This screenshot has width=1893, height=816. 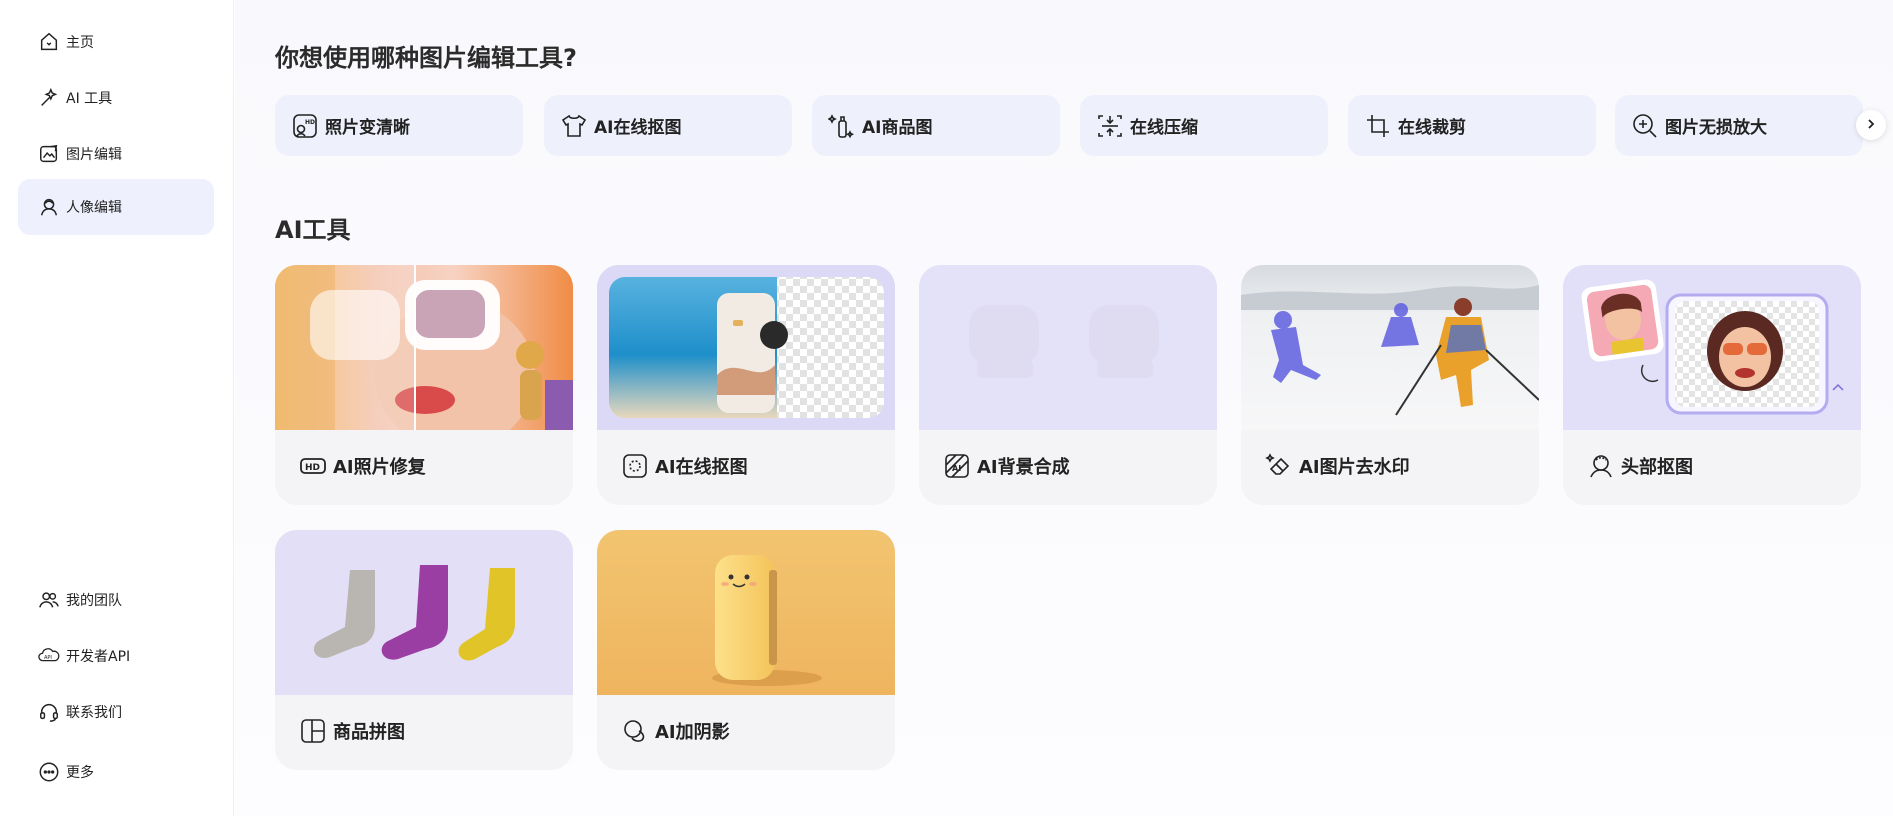 I want to click on tool-card-head-cutout: 头部抠图, so click(x=1712, y=385).